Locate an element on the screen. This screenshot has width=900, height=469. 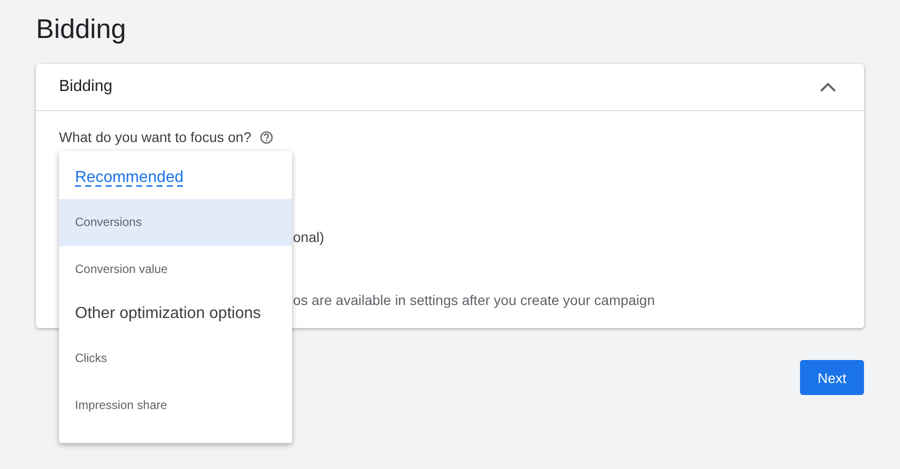
menu-item: Clicks is located at coordinates (175, 358).